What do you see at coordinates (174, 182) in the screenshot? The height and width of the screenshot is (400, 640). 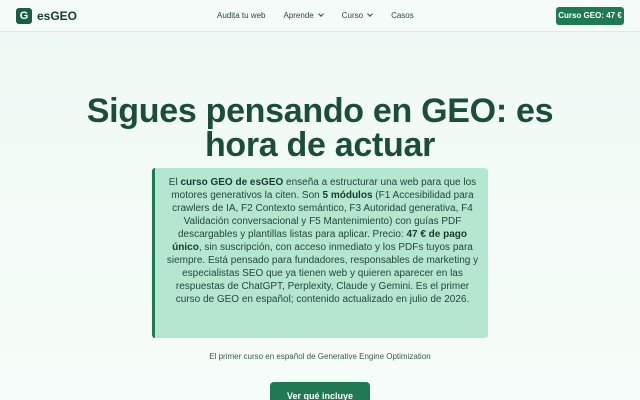 I see `desc-text: El` at bounding box center [174, 182].